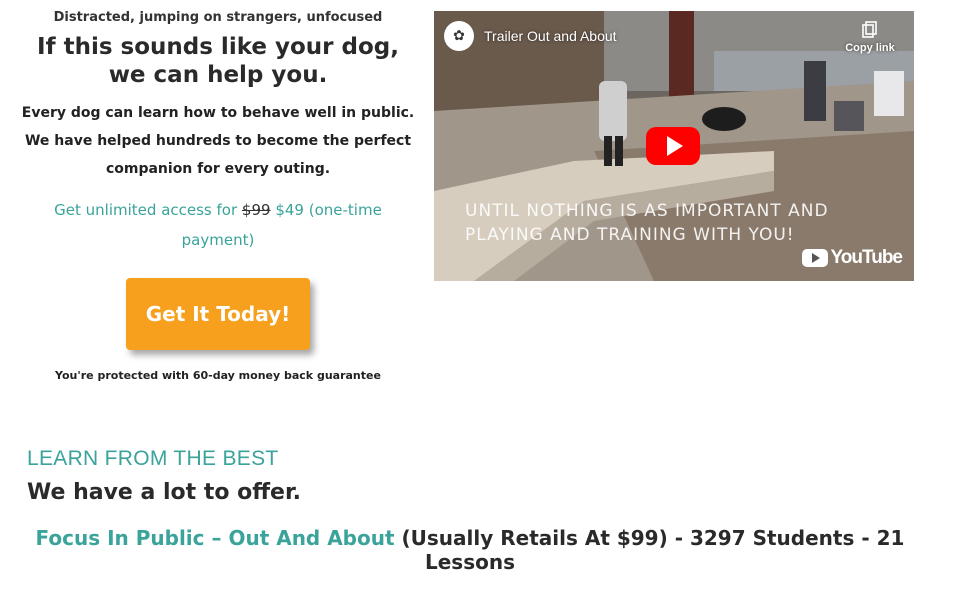 The width and height of the screenshot is (955, 597). Describe the element at coordinates (647, 211) in the screenshot. I see `video-caption-line: UNTIL NOTHING IS AS IMPORTANT AND` at that location.